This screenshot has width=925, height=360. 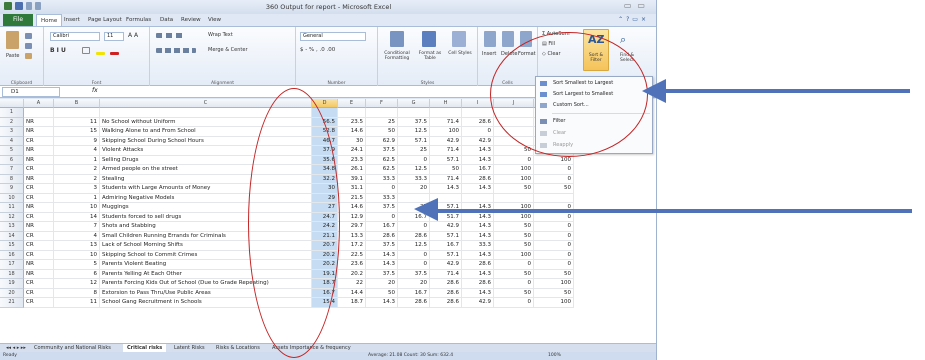 What do you see at coordinates (77, 122) in the screenshot?
I see `cell-b: 11` at bounding box center [77, 122].